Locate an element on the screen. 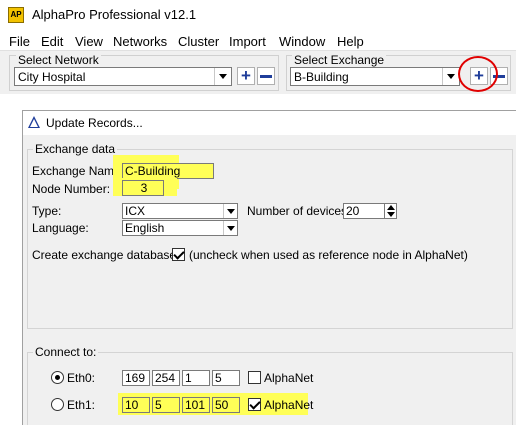  eth0-ip-octet-1: 169 is located at coordinates (136, 378).